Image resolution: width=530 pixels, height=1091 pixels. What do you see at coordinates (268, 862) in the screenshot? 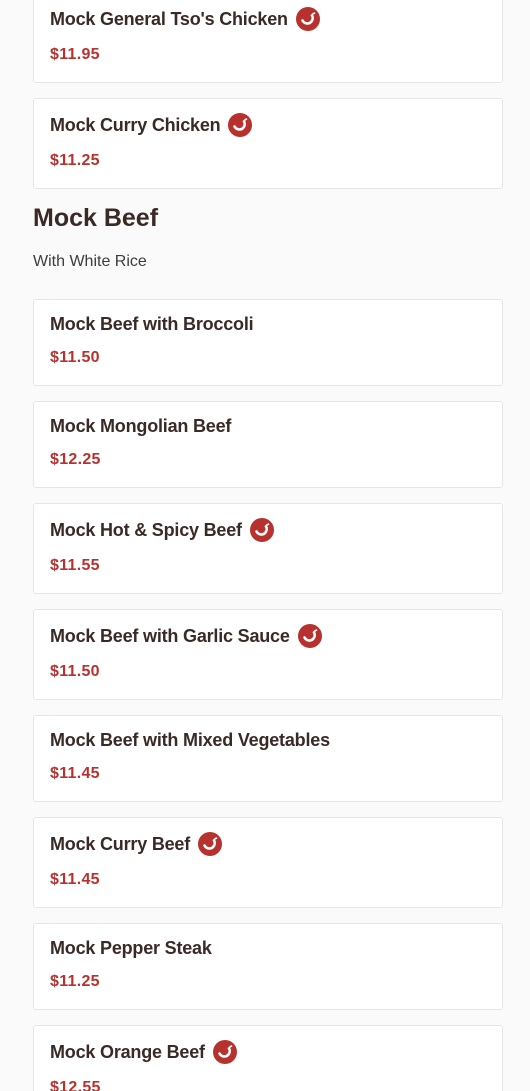
I see `menu-item-card: Mock Curry Beef $11.45` at bounding box center [268, 862].